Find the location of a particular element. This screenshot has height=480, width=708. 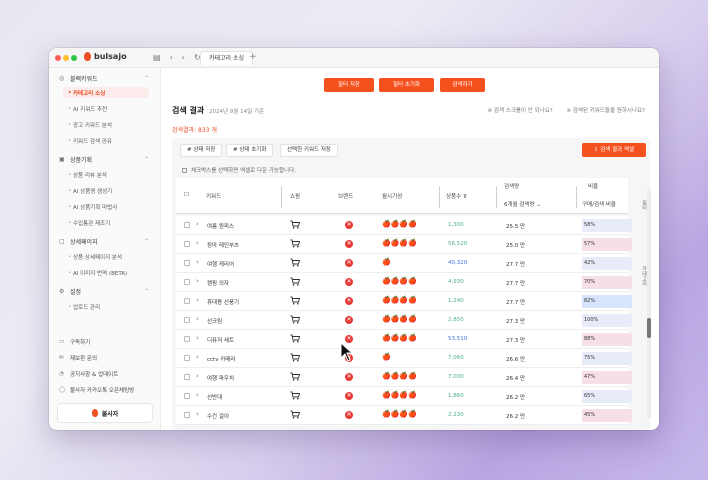

keyword-cell: 여행 캐리어 is located at coordinates (220, 264).